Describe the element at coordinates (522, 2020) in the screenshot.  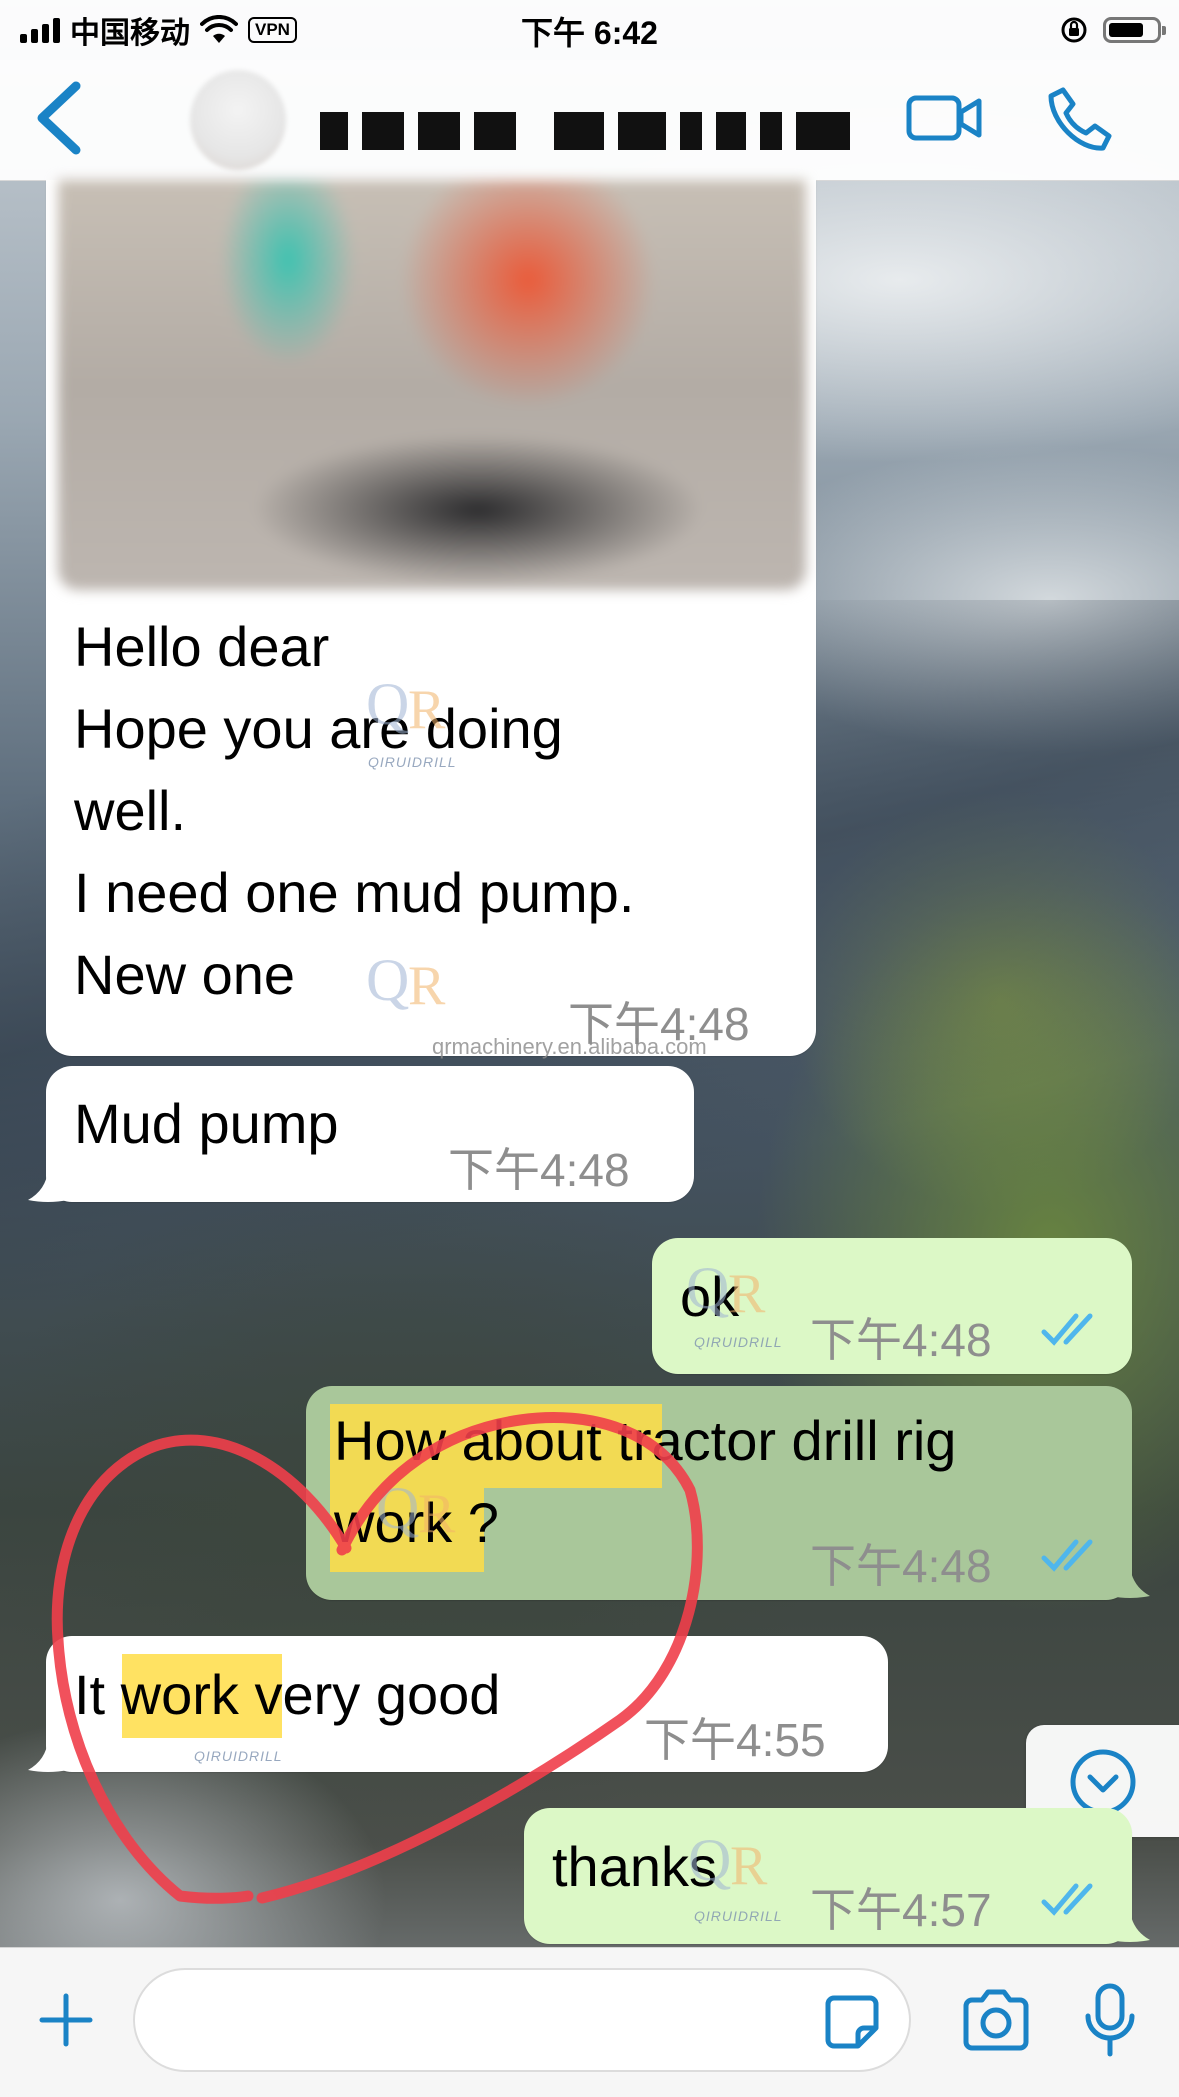
I see `message-input` at that location.